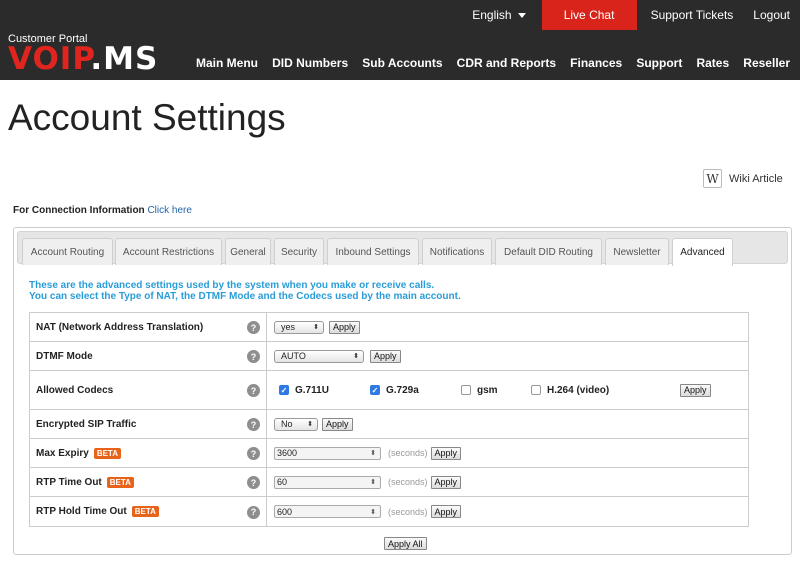 This screenshot has width=800, height=565. I want to click on nav-rates: Rates, so click(712, 63).